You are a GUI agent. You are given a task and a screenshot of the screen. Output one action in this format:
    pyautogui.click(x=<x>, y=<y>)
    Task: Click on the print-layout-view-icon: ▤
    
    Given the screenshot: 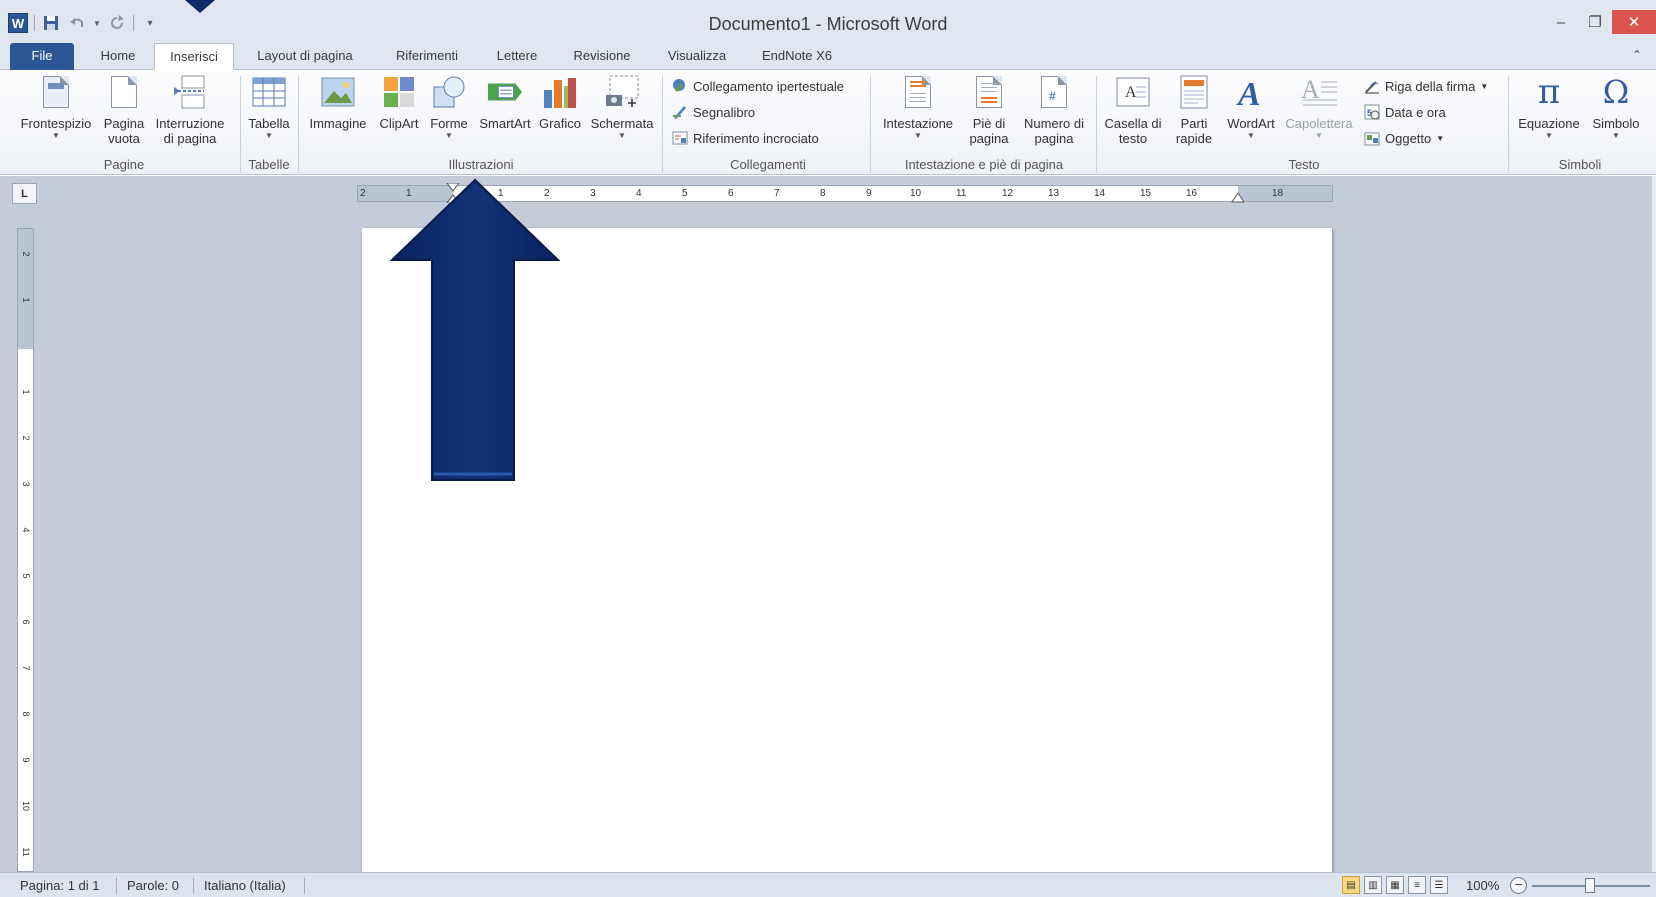 What is the action you would take?
    pyautogui.click(x=1351, y=885)
    